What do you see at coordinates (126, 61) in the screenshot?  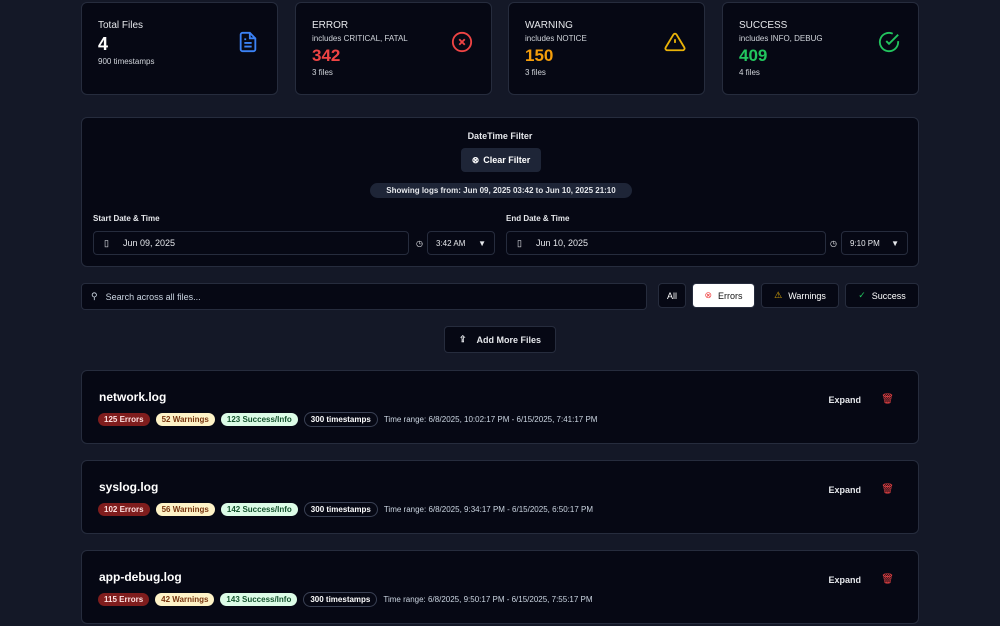 I see `stat-footer: 900 timestamps` at bounding box center [126, 61].